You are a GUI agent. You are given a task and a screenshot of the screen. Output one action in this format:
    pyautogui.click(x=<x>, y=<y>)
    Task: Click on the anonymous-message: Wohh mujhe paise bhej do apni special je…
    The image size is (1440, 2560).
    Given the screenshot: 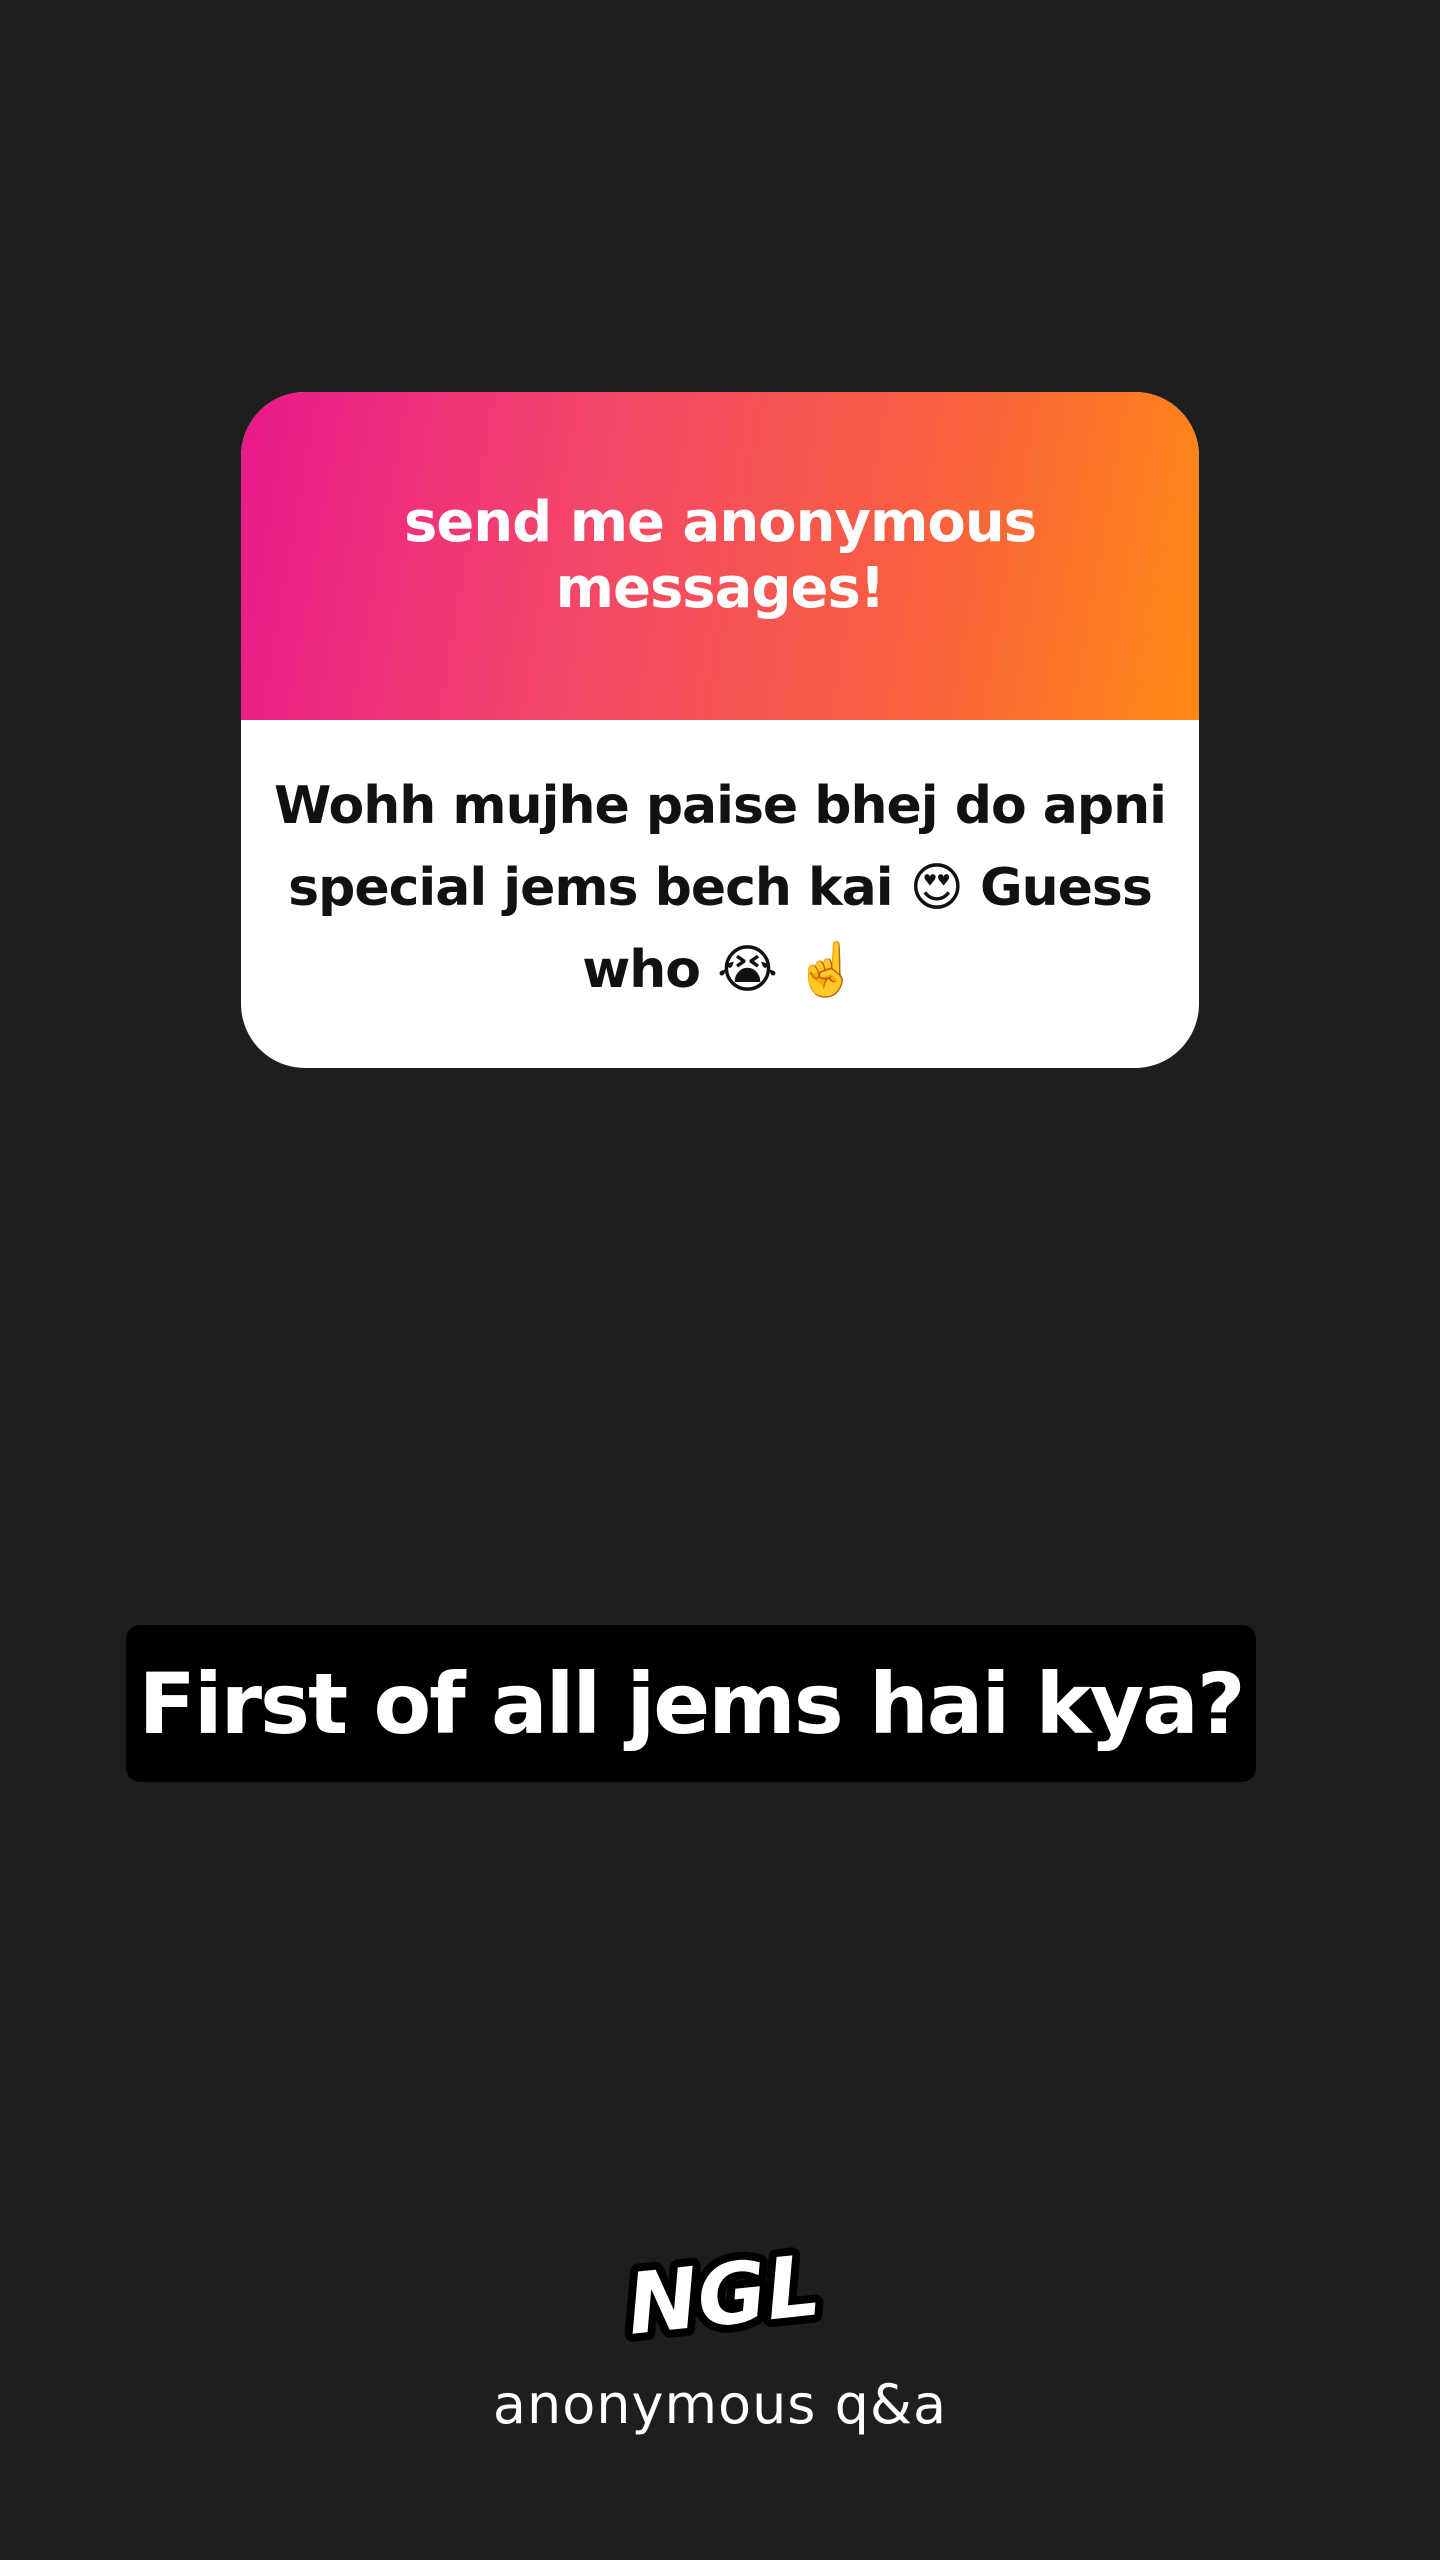 What is the action you would take?
    pyautogui.click(x=720, y=888)
    